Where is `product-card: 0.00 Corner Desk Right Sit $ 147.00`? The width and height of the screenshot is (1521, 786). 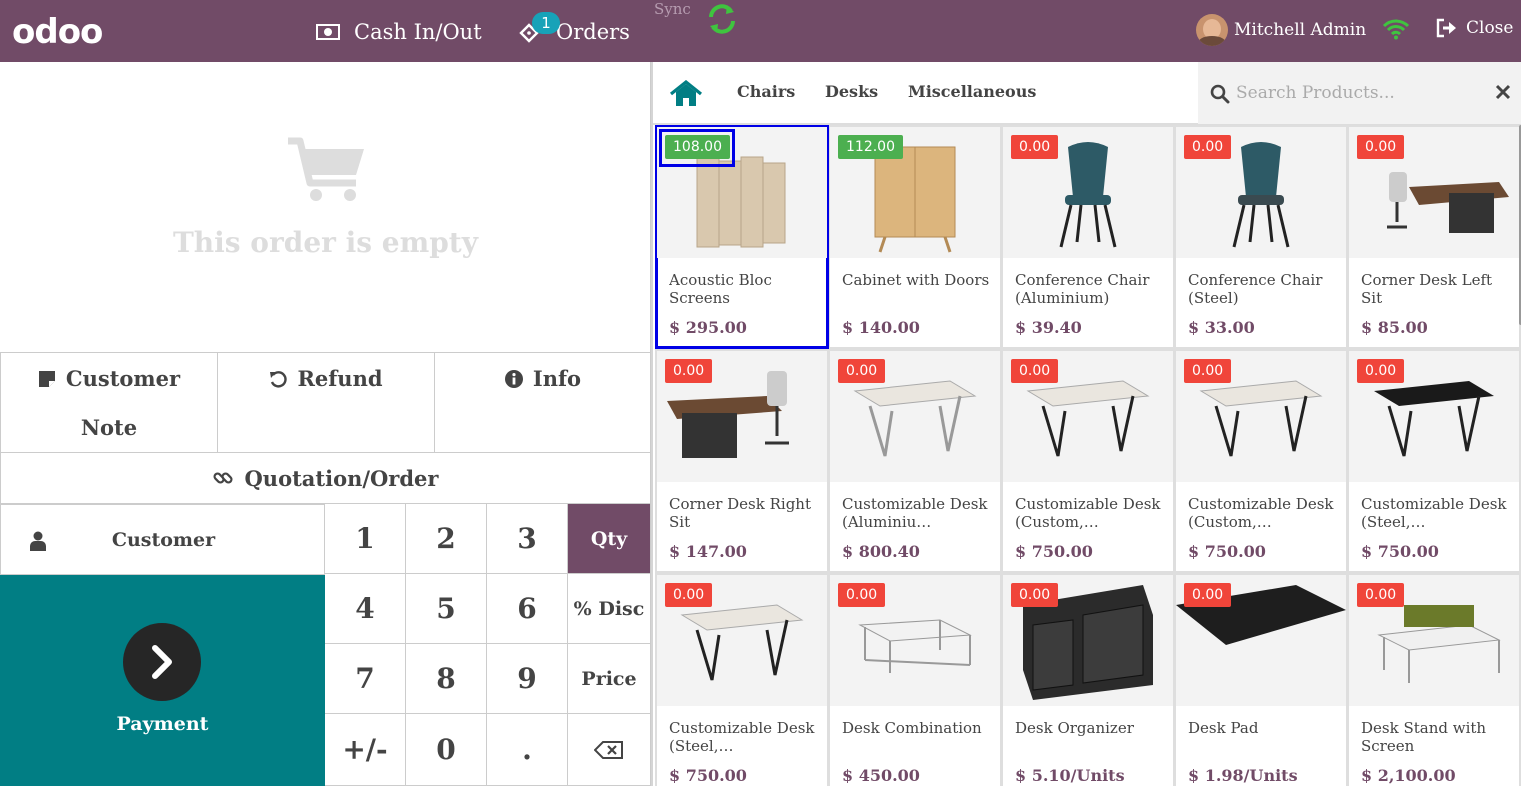
product-card: 0.00 Corner Desk Right Sit $ 147.00 is located at coordinates (742, 461).